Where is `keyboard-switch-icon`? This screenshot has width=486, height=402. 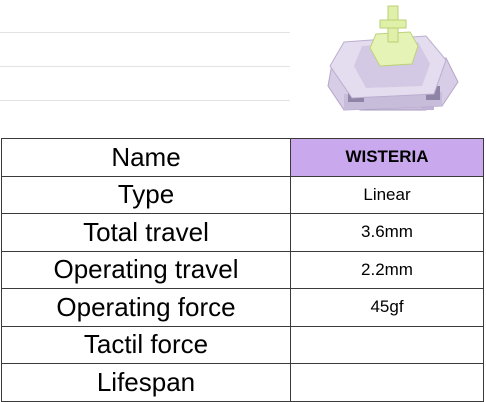
keyboard-switch-icon is located at coordinates (393, 65).